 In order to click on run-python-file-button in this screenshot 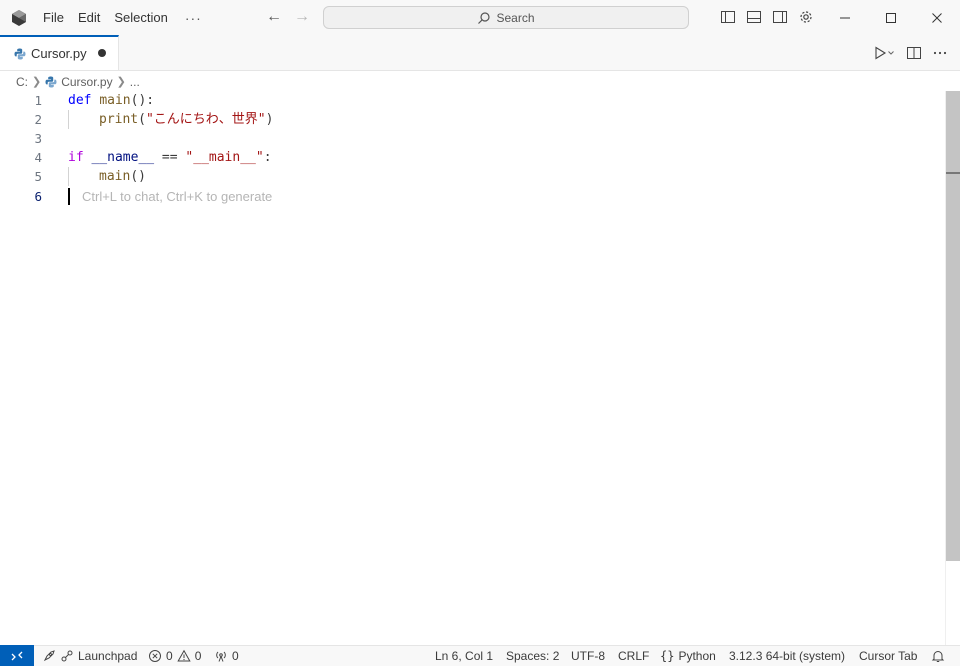, I will do `click(885, 53)`.